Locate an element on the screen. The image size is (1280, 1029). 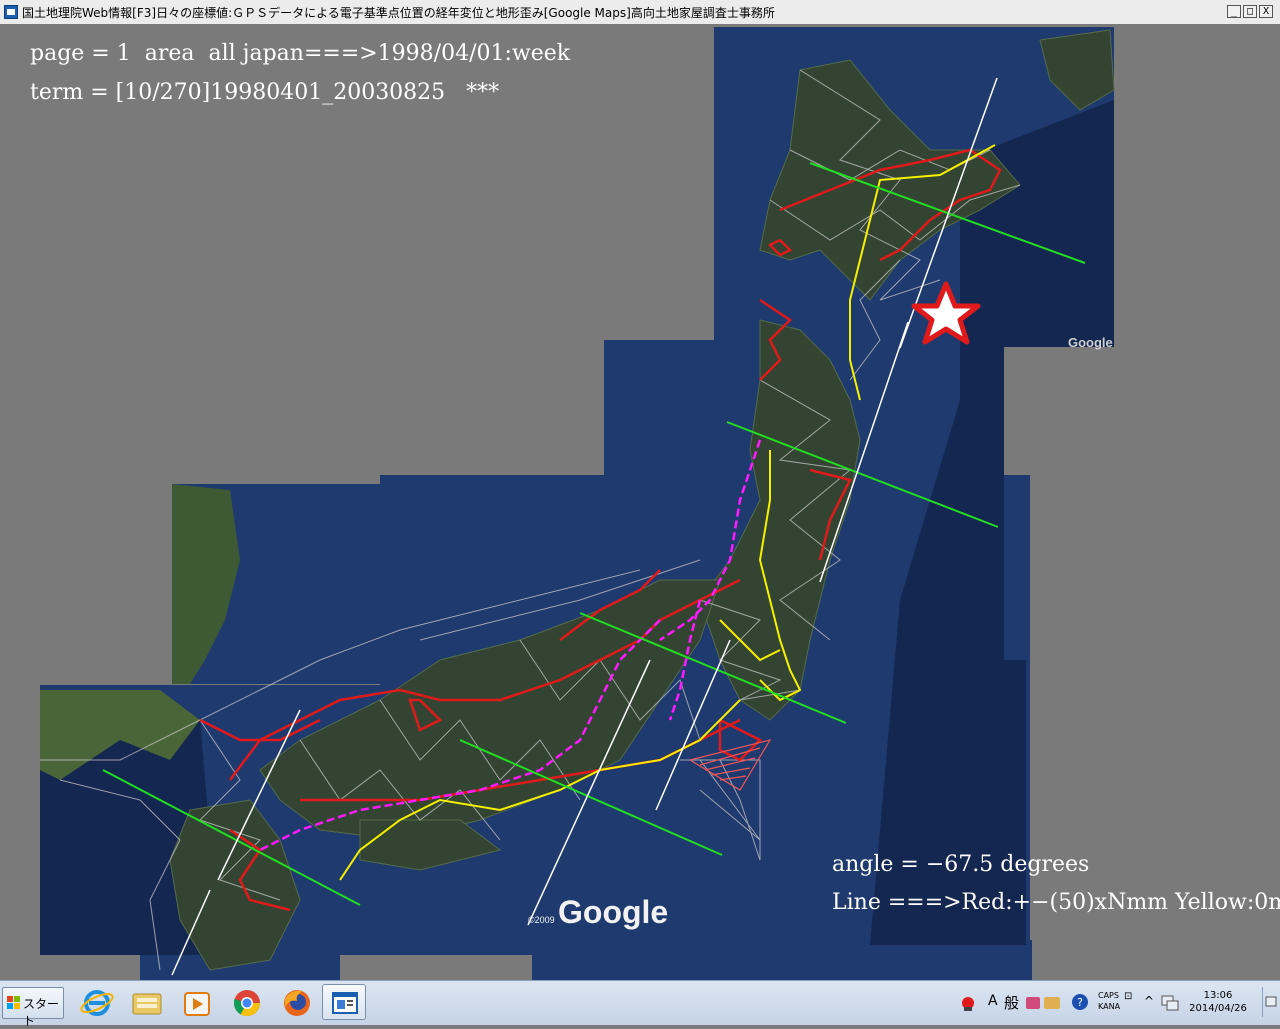
folder-icon is located at coordinates (147, 1004).